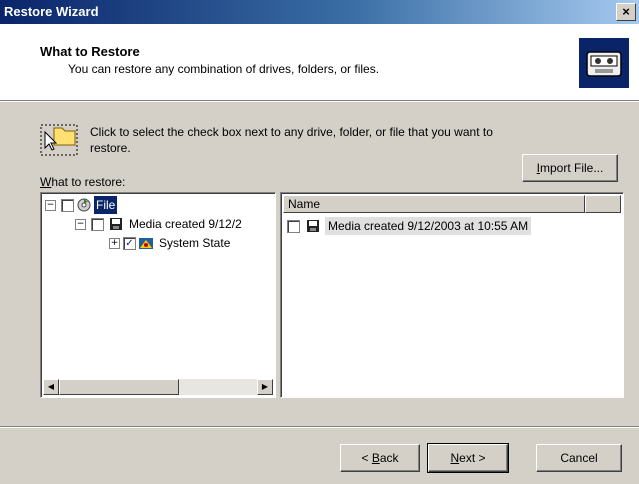 This screenshot has width=639, height=484. Describe the element at coordinates (579, 458) in the screenshot. I see `cancel-button: Cancel` at that location.